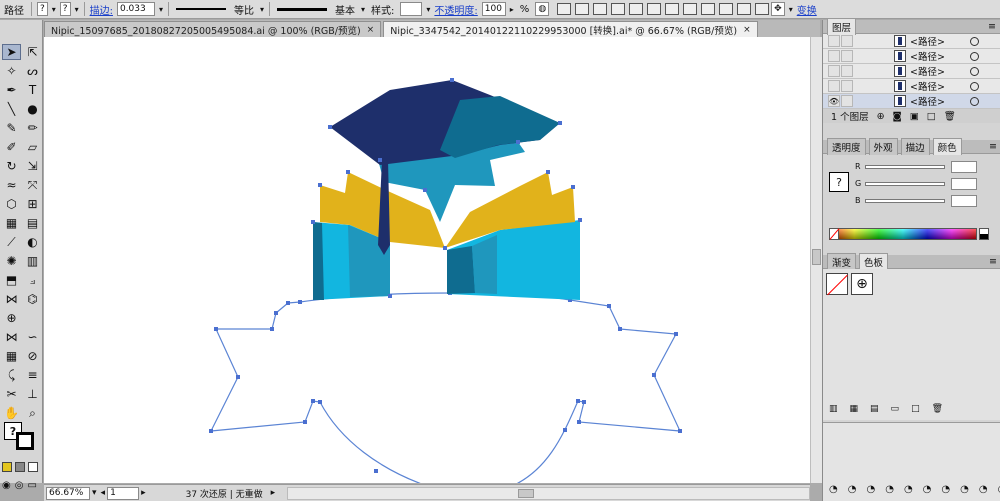 The width and height of the screenshot is (1000, 501). What do you see at coordinates (11, 299) in the screenshot?
I see `width-tool-icon: ⋈` at bounding box center [11, 299].